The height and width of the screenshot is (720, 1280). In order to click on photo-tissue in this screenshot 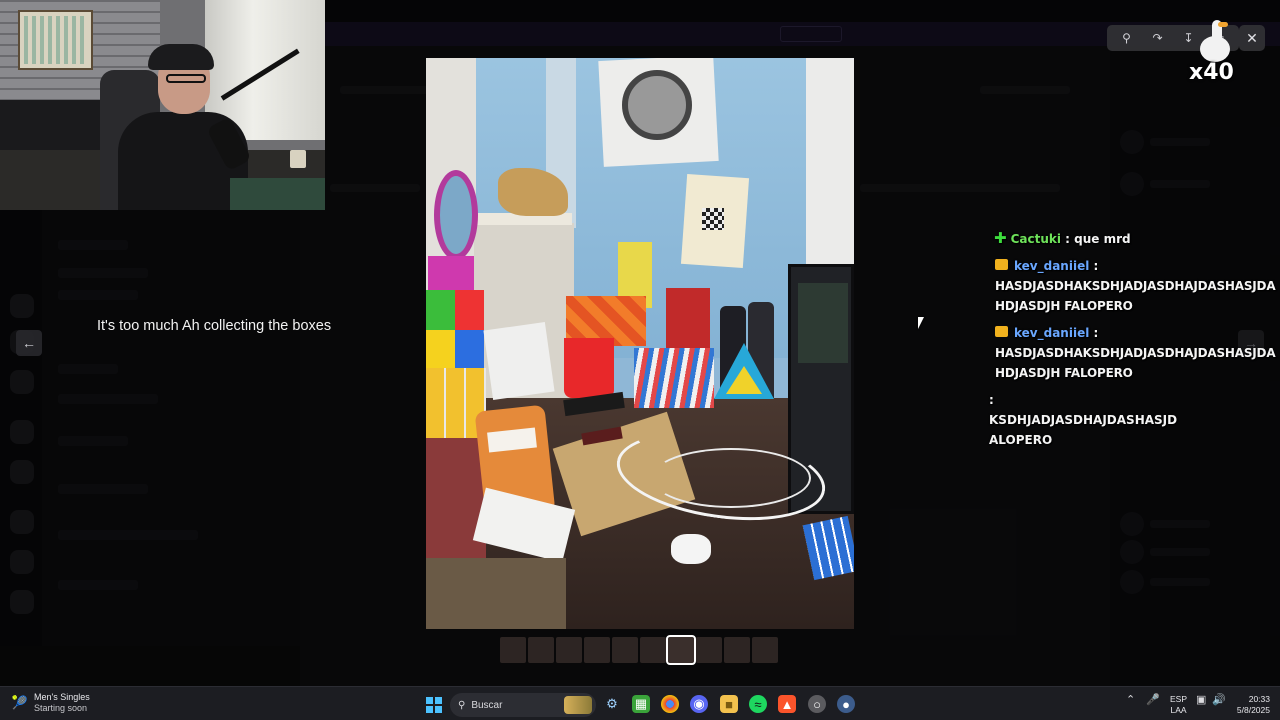, I will do `click(691, 549)`.